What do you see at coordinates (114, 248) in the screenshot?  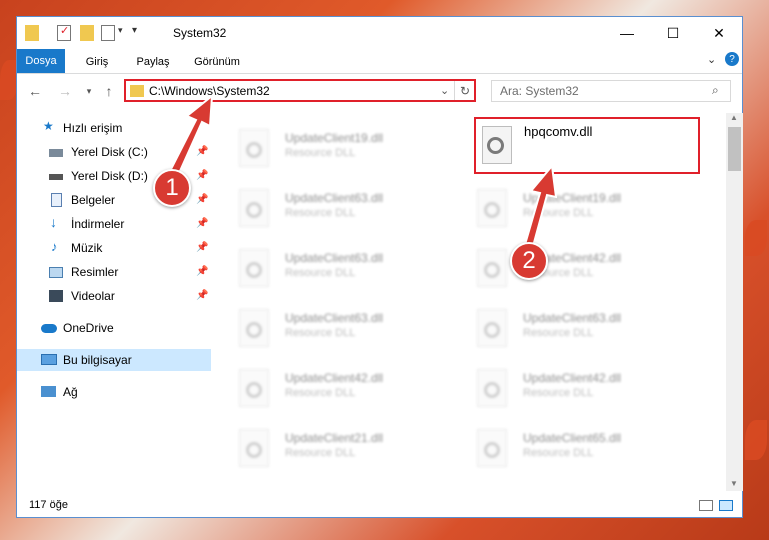 I see `nav-music: ♪ Müzik 📌` at bounding box center [114, 248].